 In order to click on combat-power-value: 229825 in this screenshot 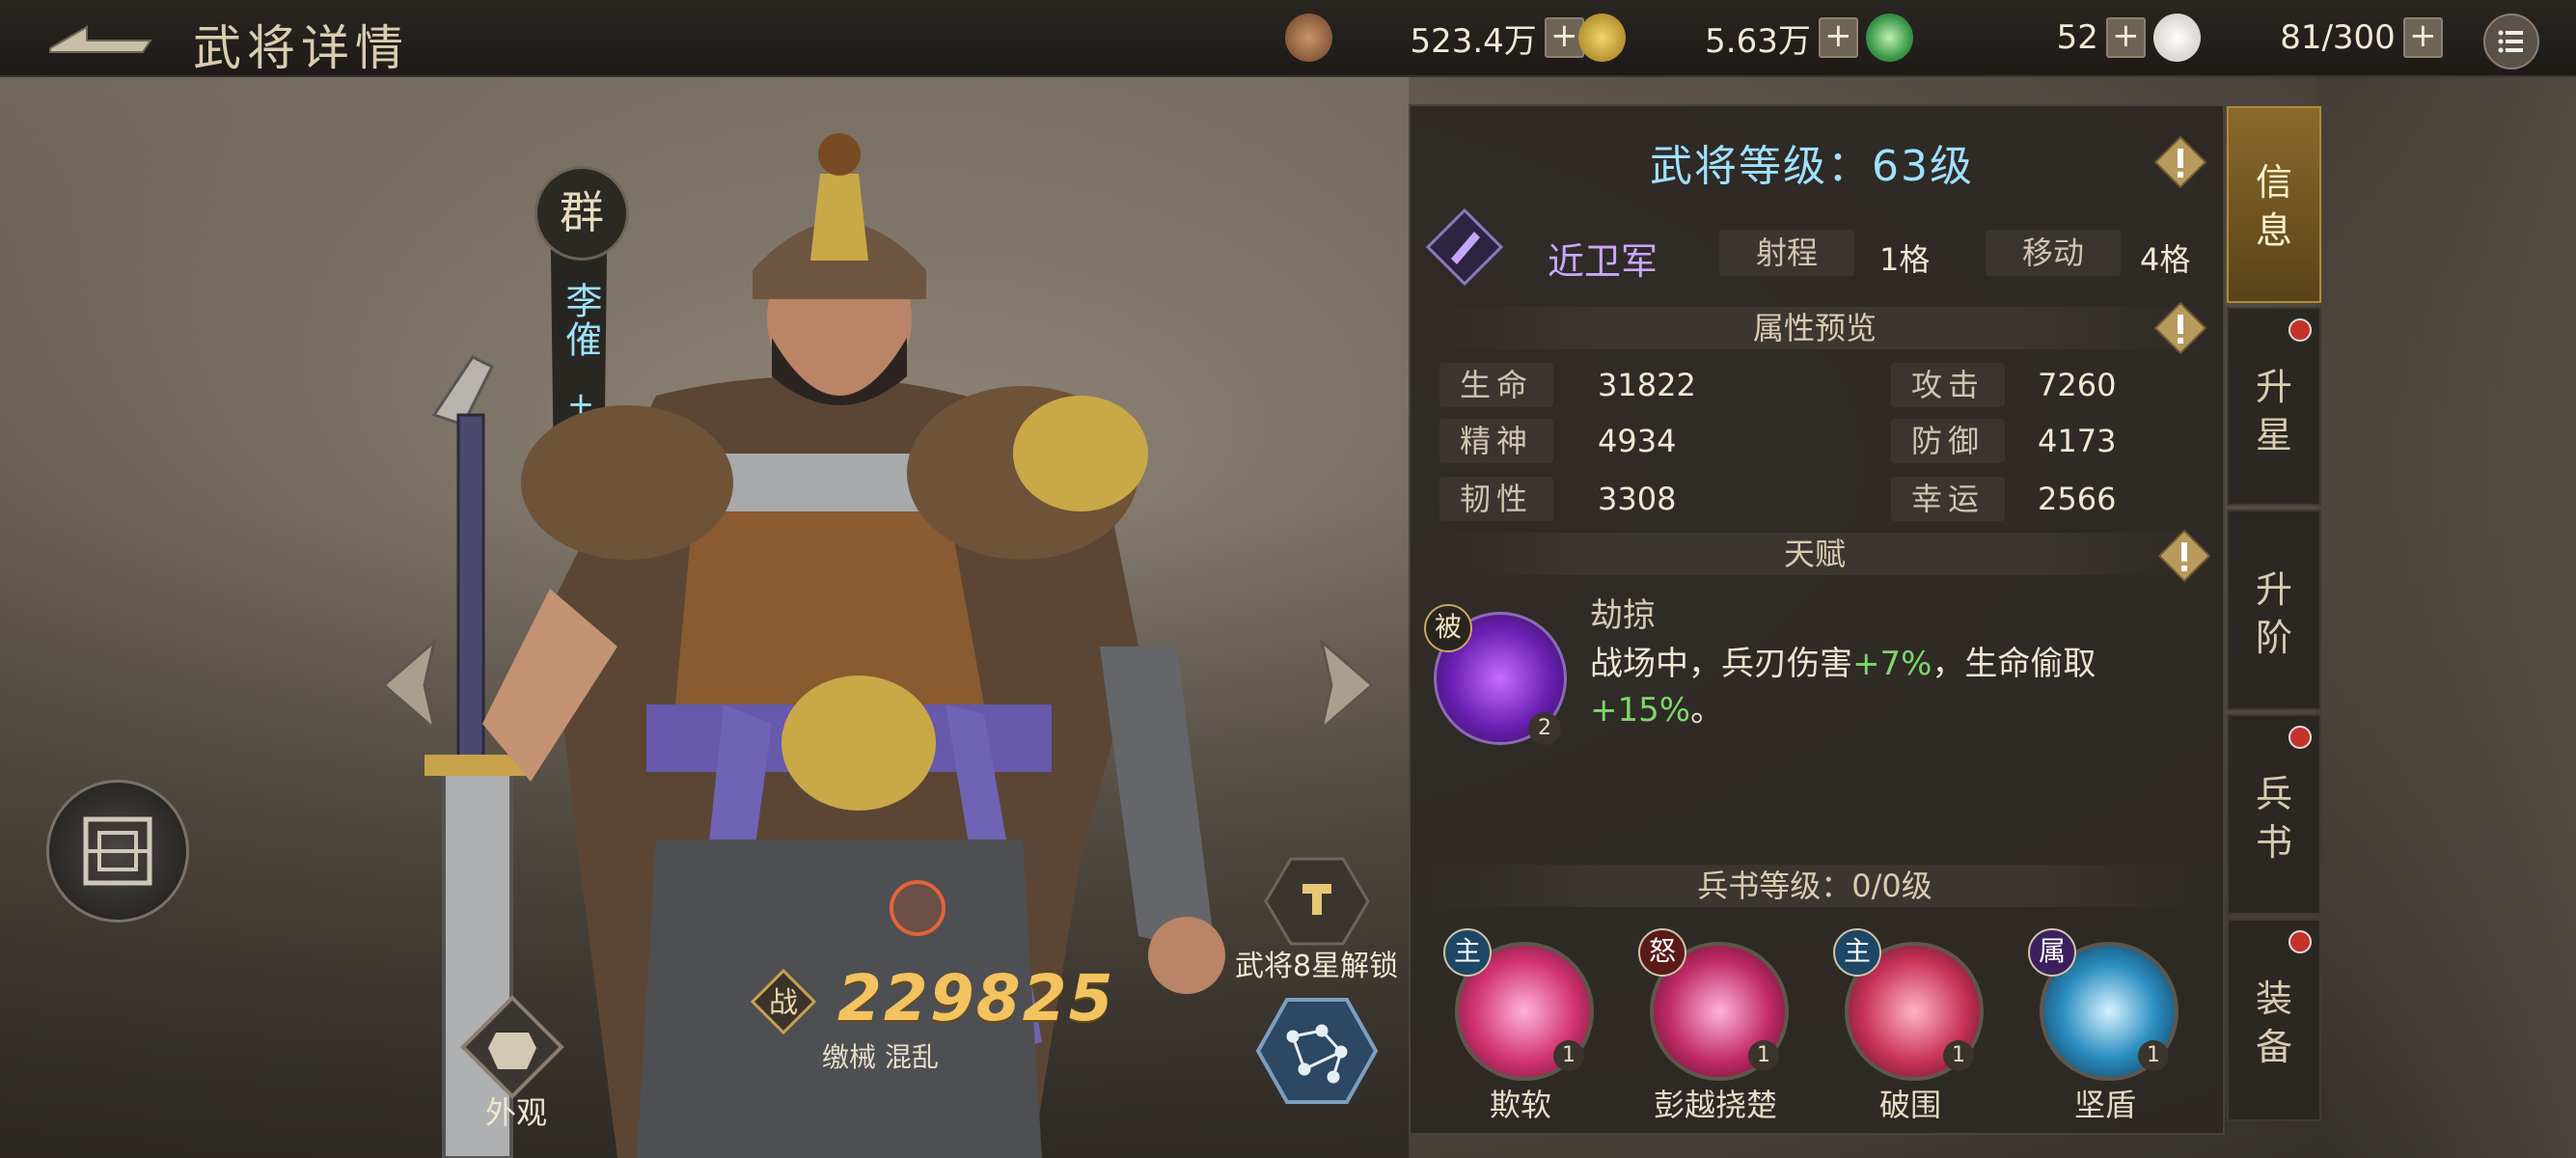, I will do `click(976, 998)`.